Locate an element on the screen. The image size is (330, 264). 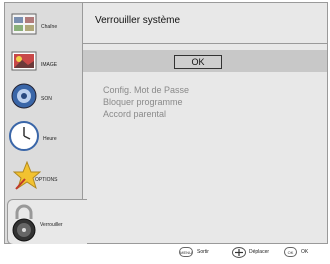
ok-button: OK is located at coordinates (198, 62).